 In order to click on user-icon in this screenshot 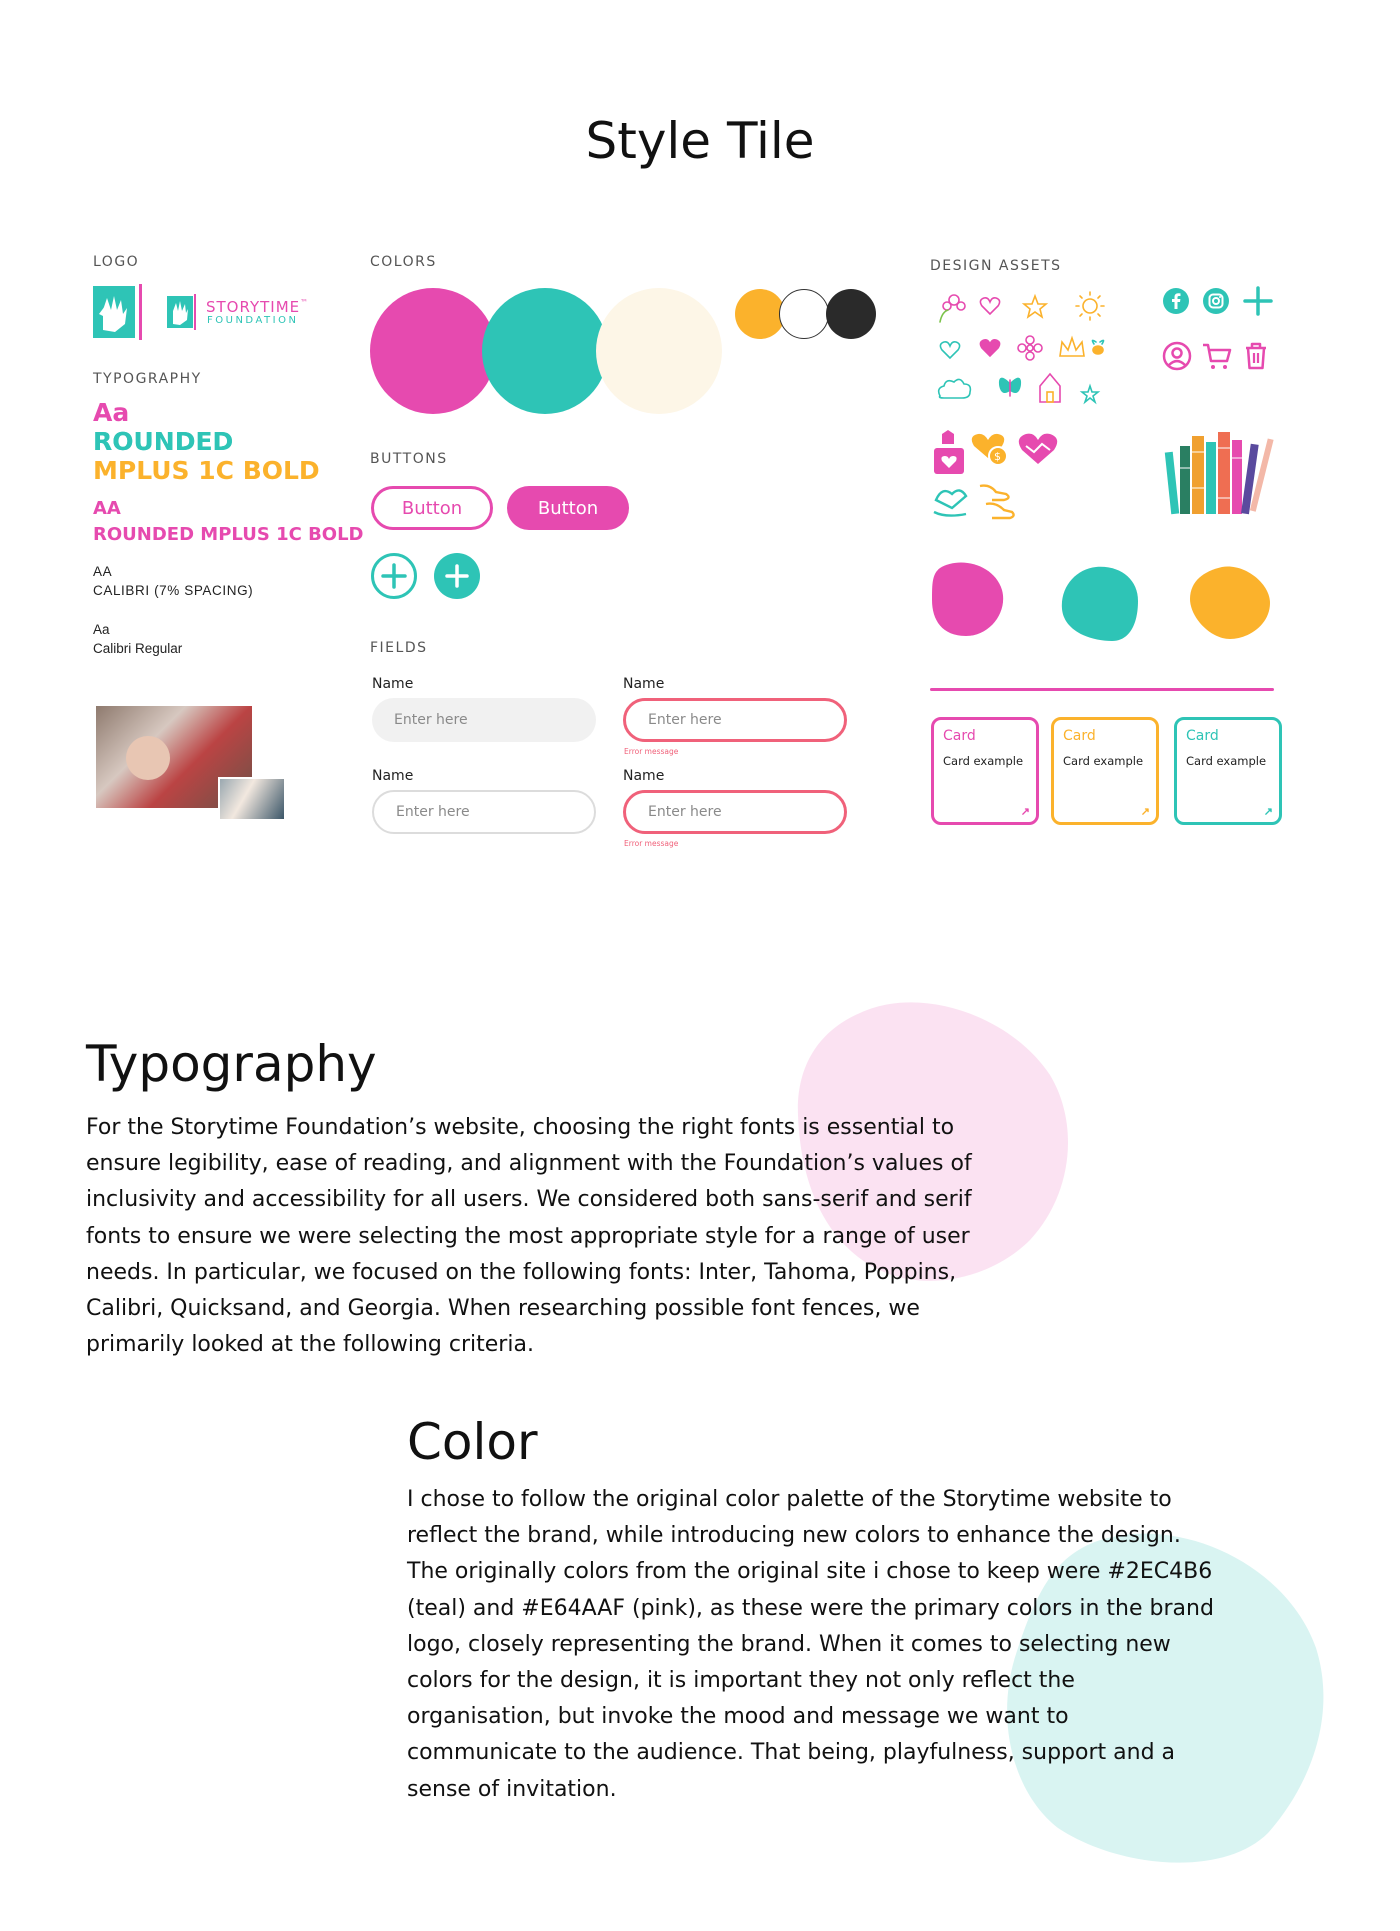, I will do `click(1177, 356)`.